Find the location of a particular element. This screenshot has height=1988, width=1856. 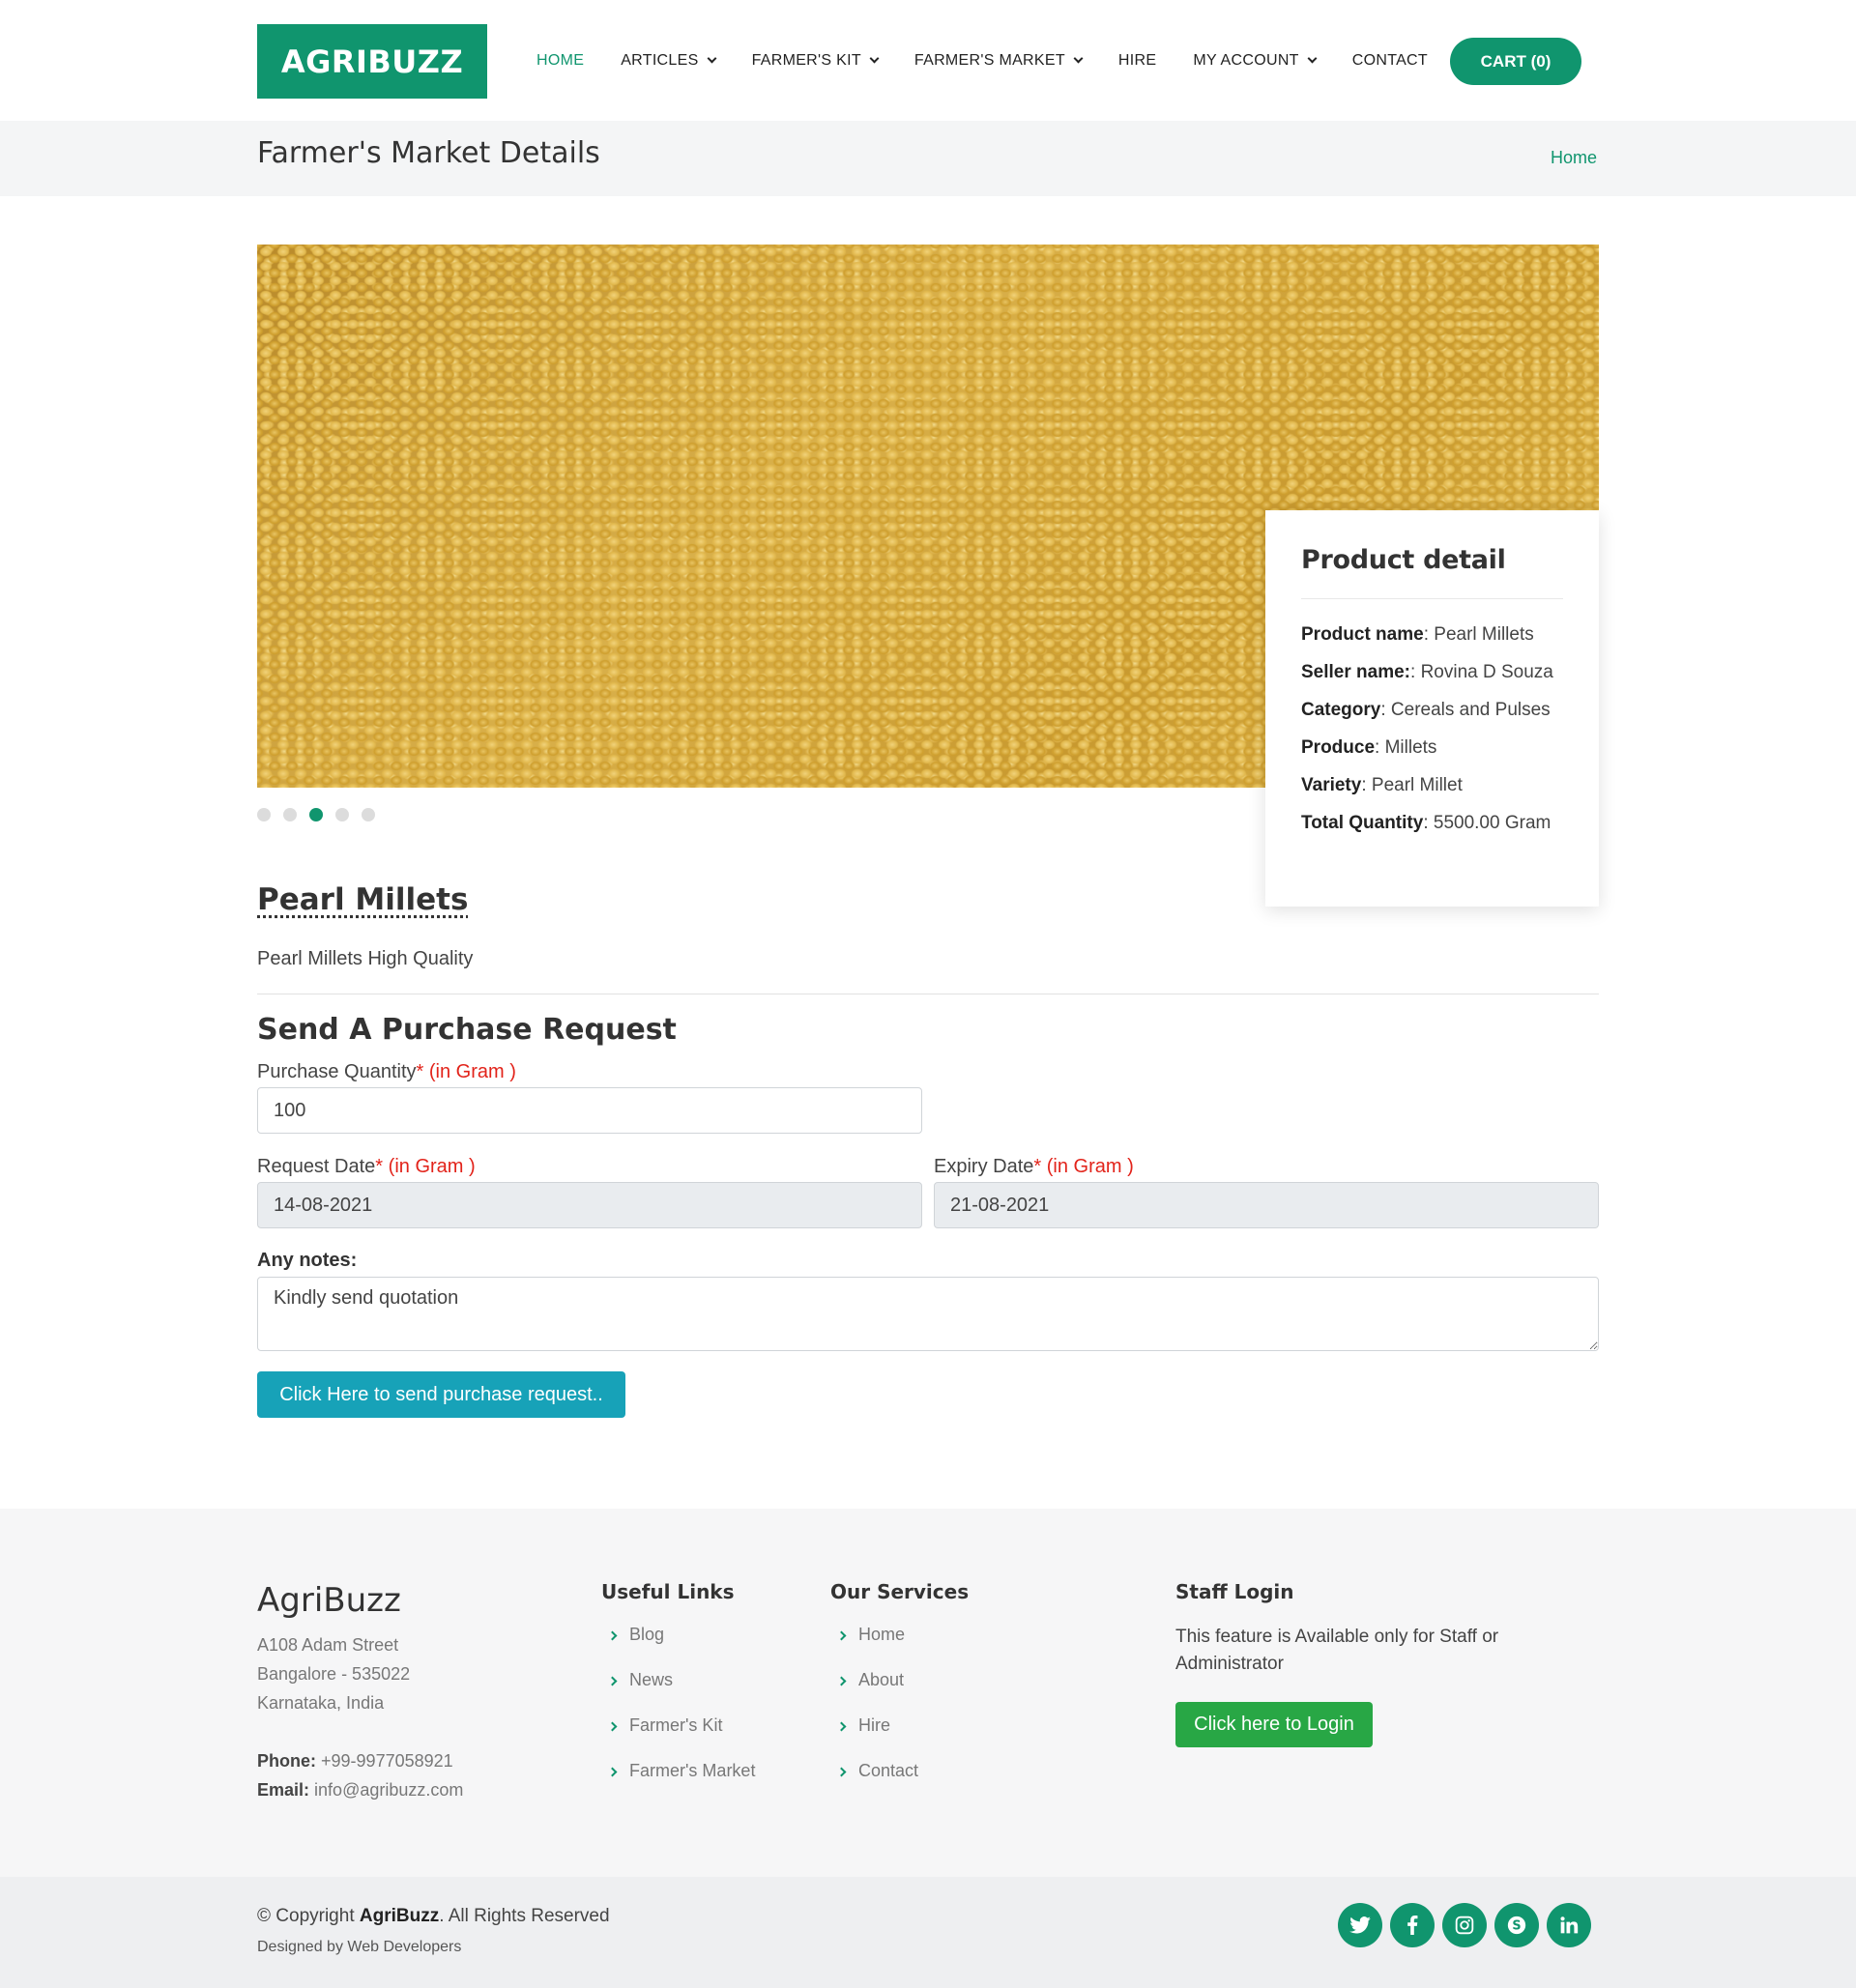

designed-by: Designed by Web Developers is located at coordinates (360, 1947).